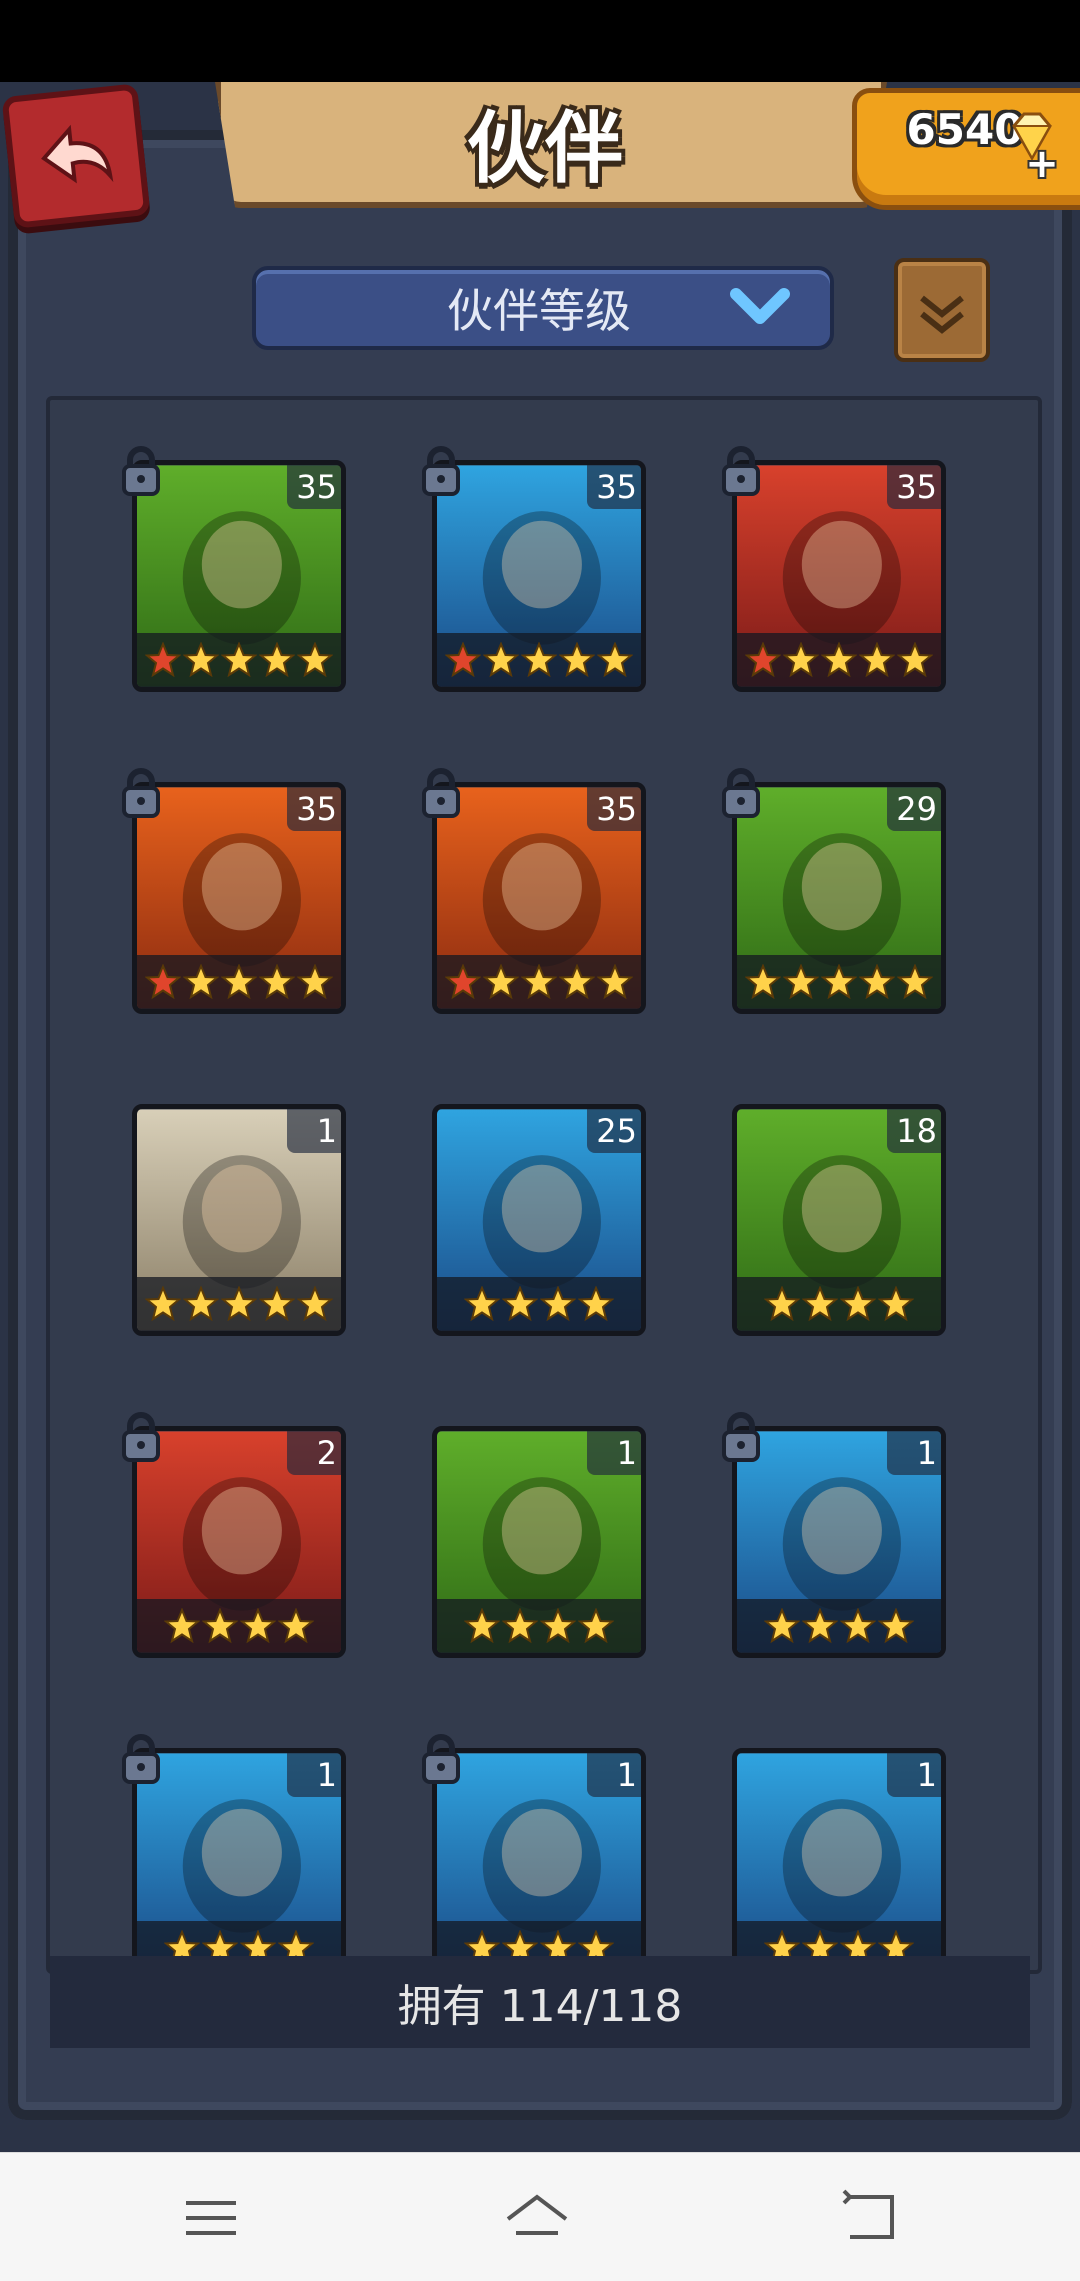 The height and width of the screenshot is (2281, 1080). I want to click on owned-count: 拥有 114/118, so click(540, 2002).